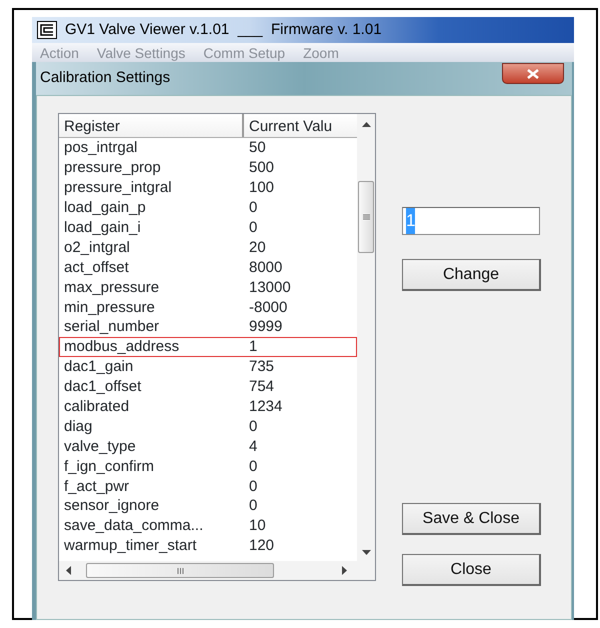  Describe the element at coordinates (208, 307) in the screenshot. I see `table-row: min_pressure -8000` at that location.